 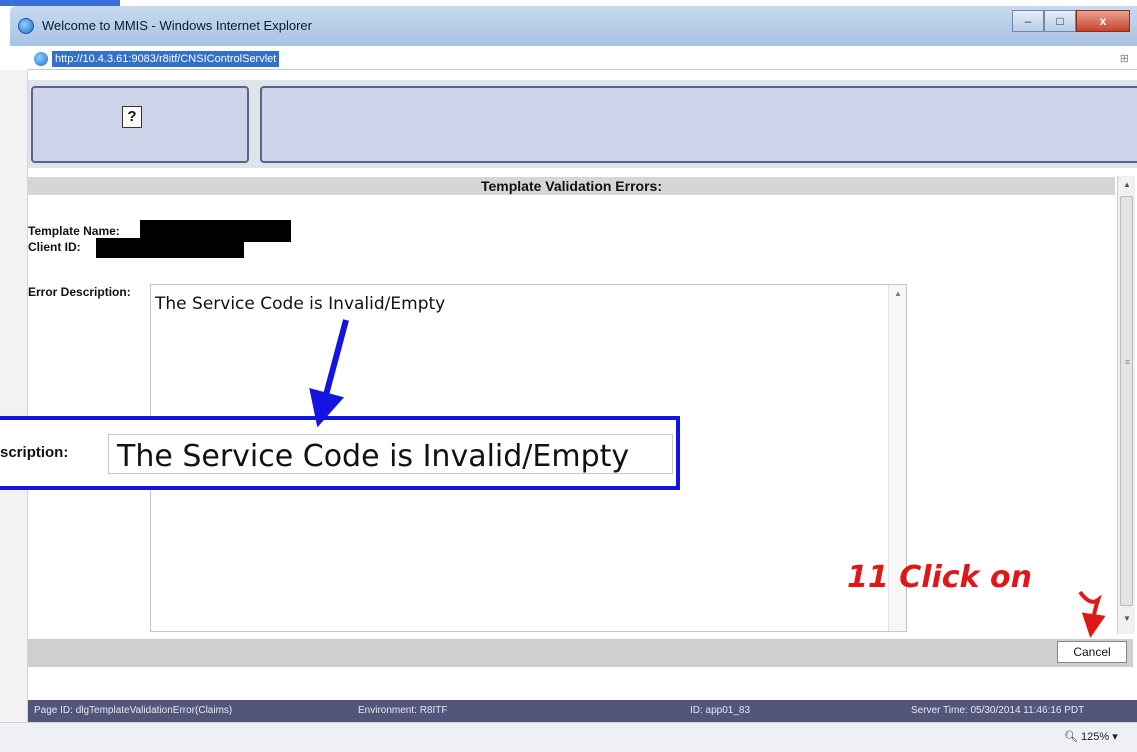 I want to click on callout-field: The Service Code is Invalid/Empty, so click(x=390, y=454).